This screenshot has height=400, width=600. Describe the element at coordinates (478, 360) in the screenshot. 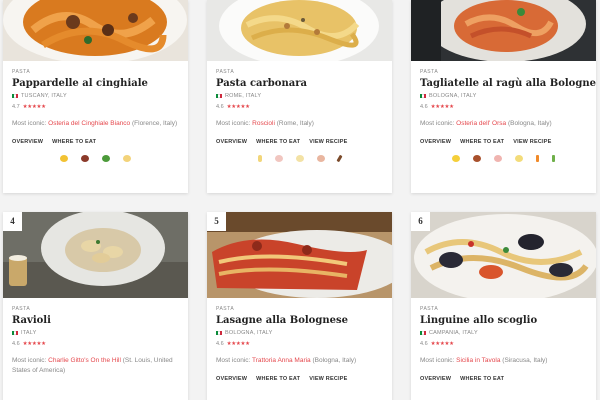

I see `restaurant-link: Sicilia in Tavola` at that location.